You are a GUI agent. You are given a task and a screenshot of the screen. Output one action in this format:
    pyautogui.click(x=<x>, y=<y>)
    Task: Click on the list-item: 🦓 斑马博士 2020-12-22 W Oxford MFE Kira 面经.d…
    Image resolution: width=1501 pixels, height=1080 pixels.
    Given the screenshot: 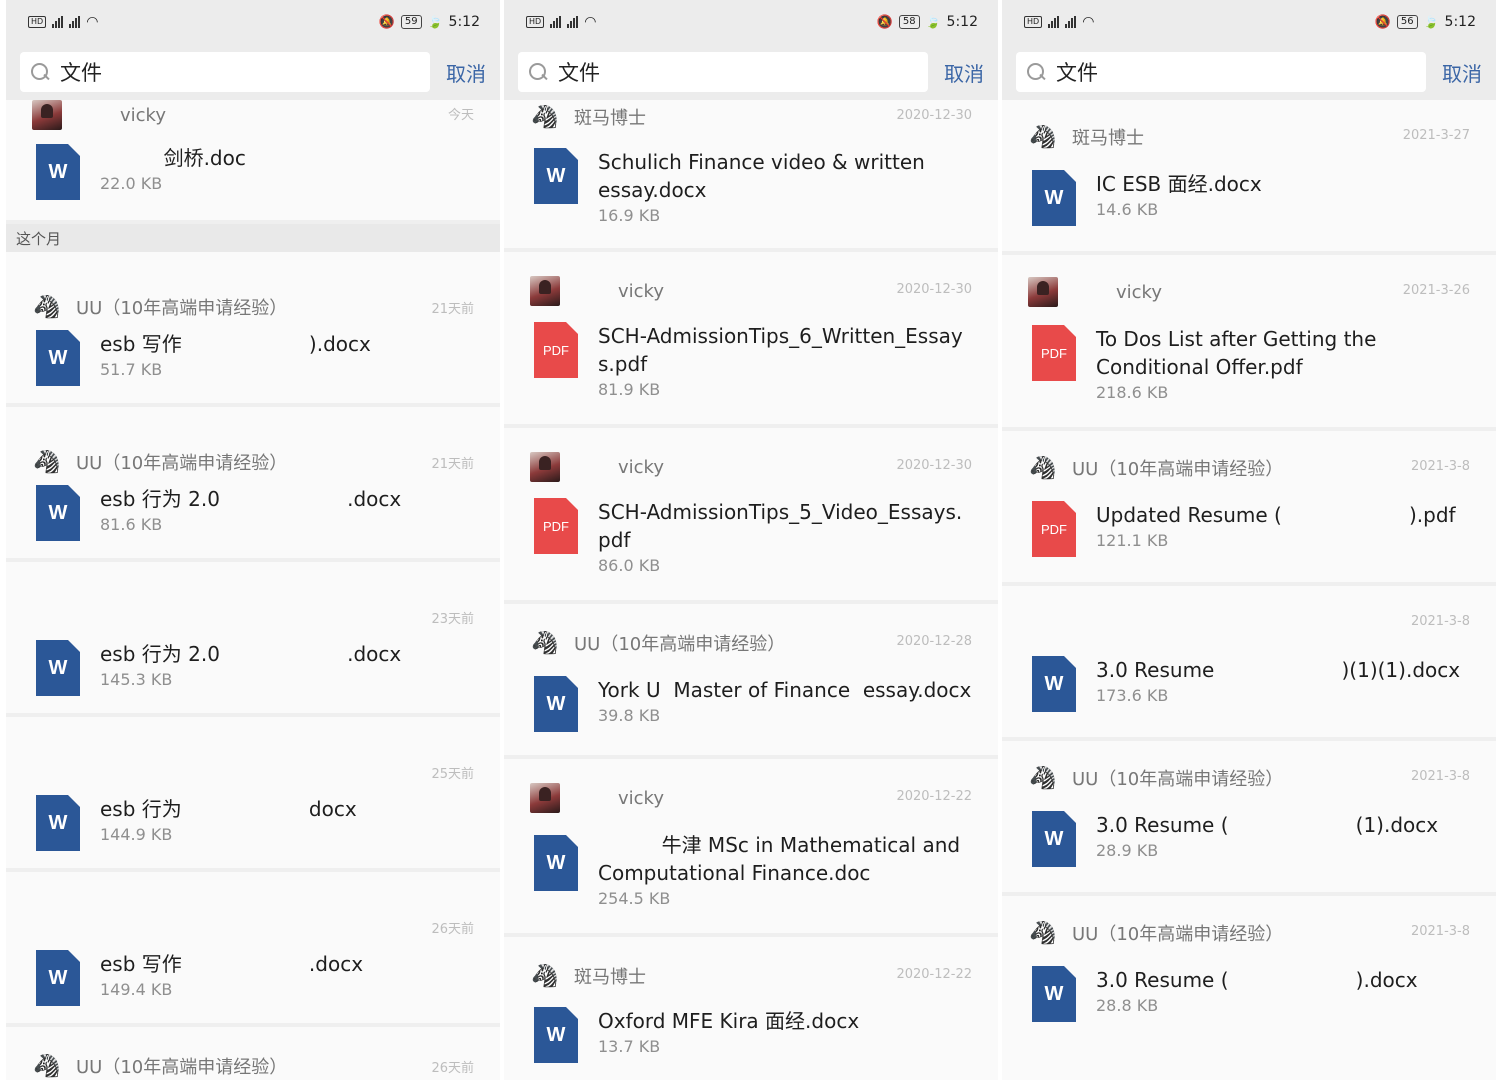 What is the action you would take?
    pyautogui.click(x=751, y=1007)
    